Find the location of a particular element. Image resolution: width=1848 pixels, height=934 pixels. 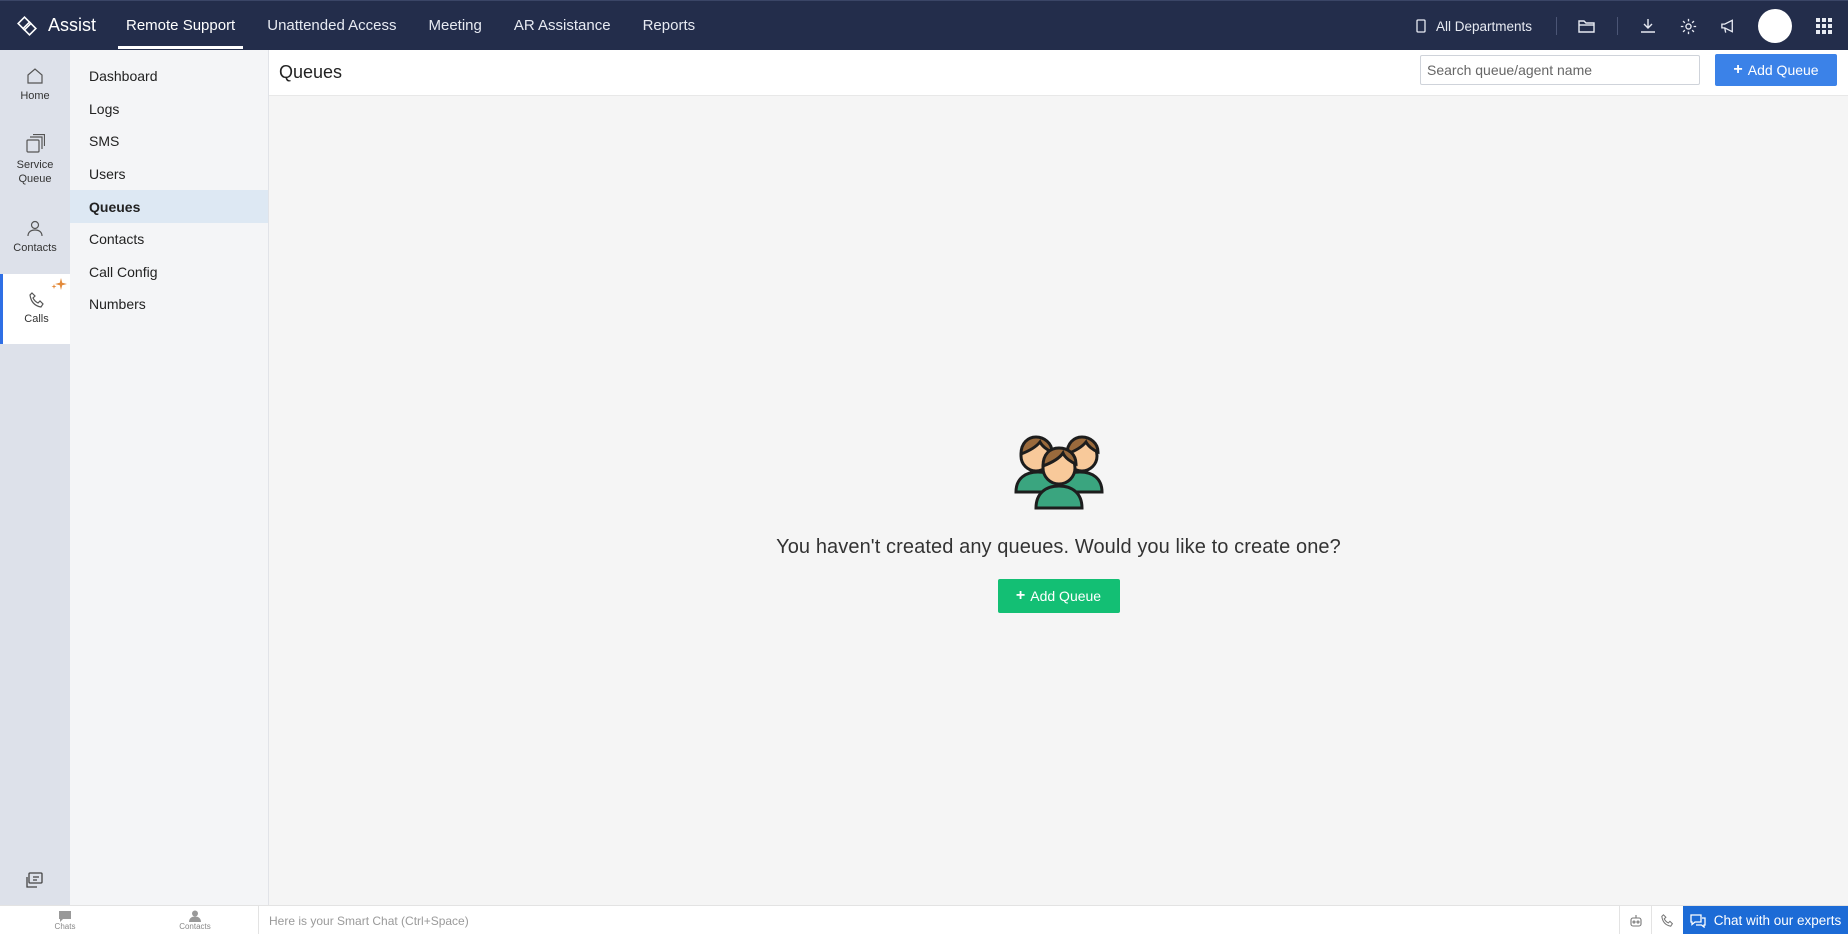

rail-item-label-line2: Queue is located at coordinates (35, 179).